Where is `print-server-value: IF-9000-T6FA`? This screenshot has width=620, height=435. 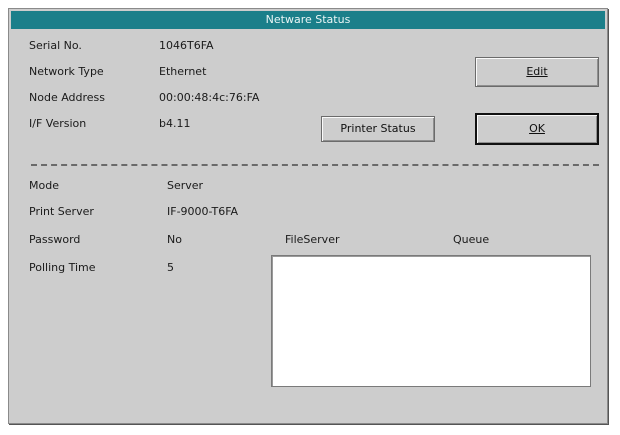 print-server-value: IF-9000-T6FA is located at coordinates (203, 211).